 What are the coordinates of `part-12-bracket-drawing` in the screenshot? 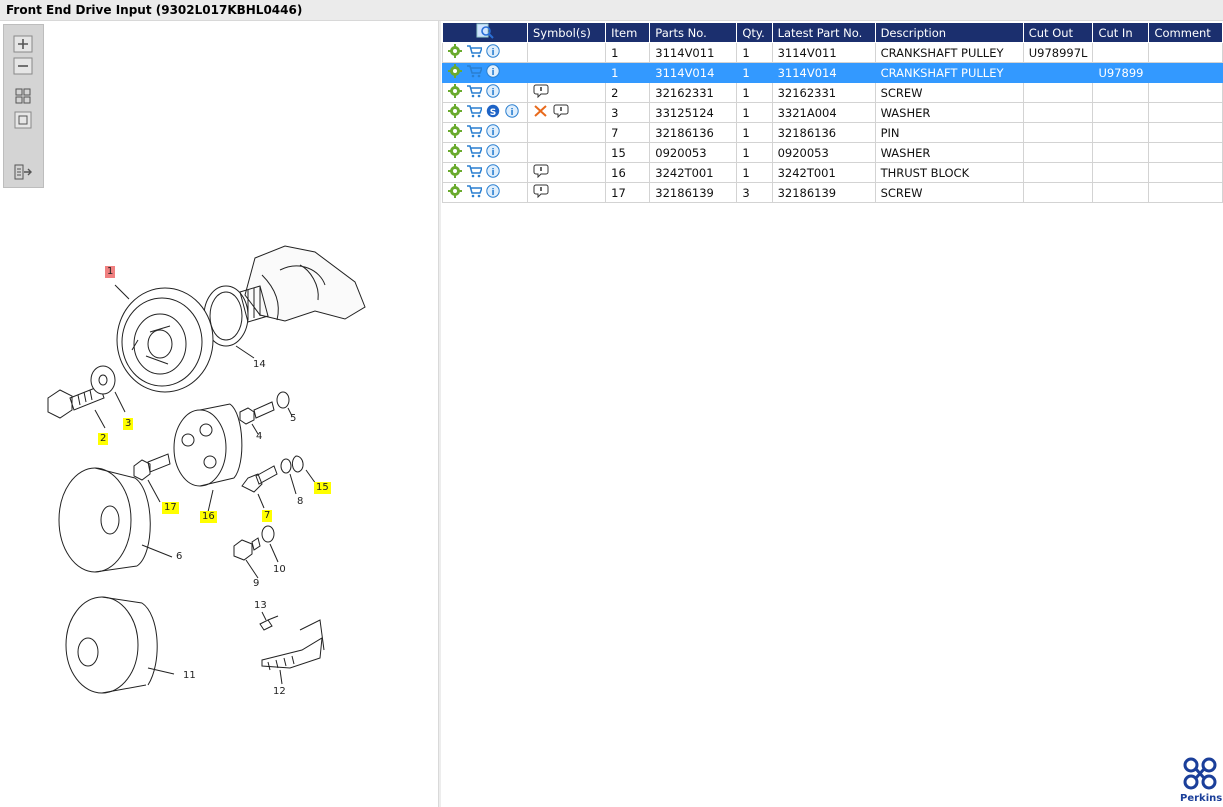 It's located at (293, 652).